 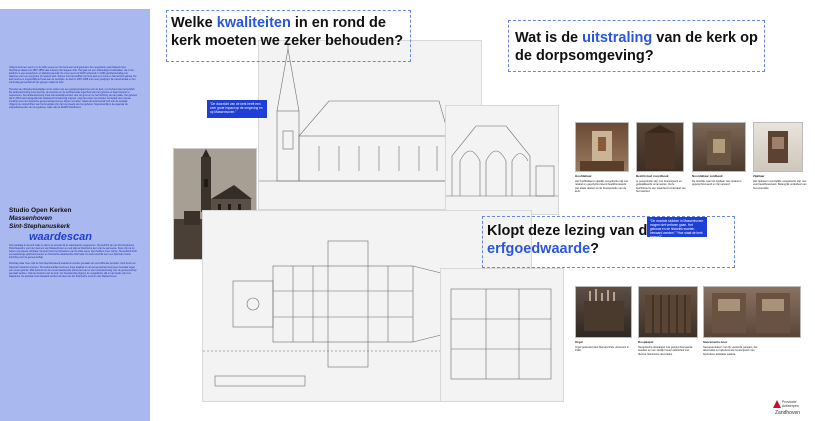 I want to click on photo-orgel, so click(x=603, y=312).